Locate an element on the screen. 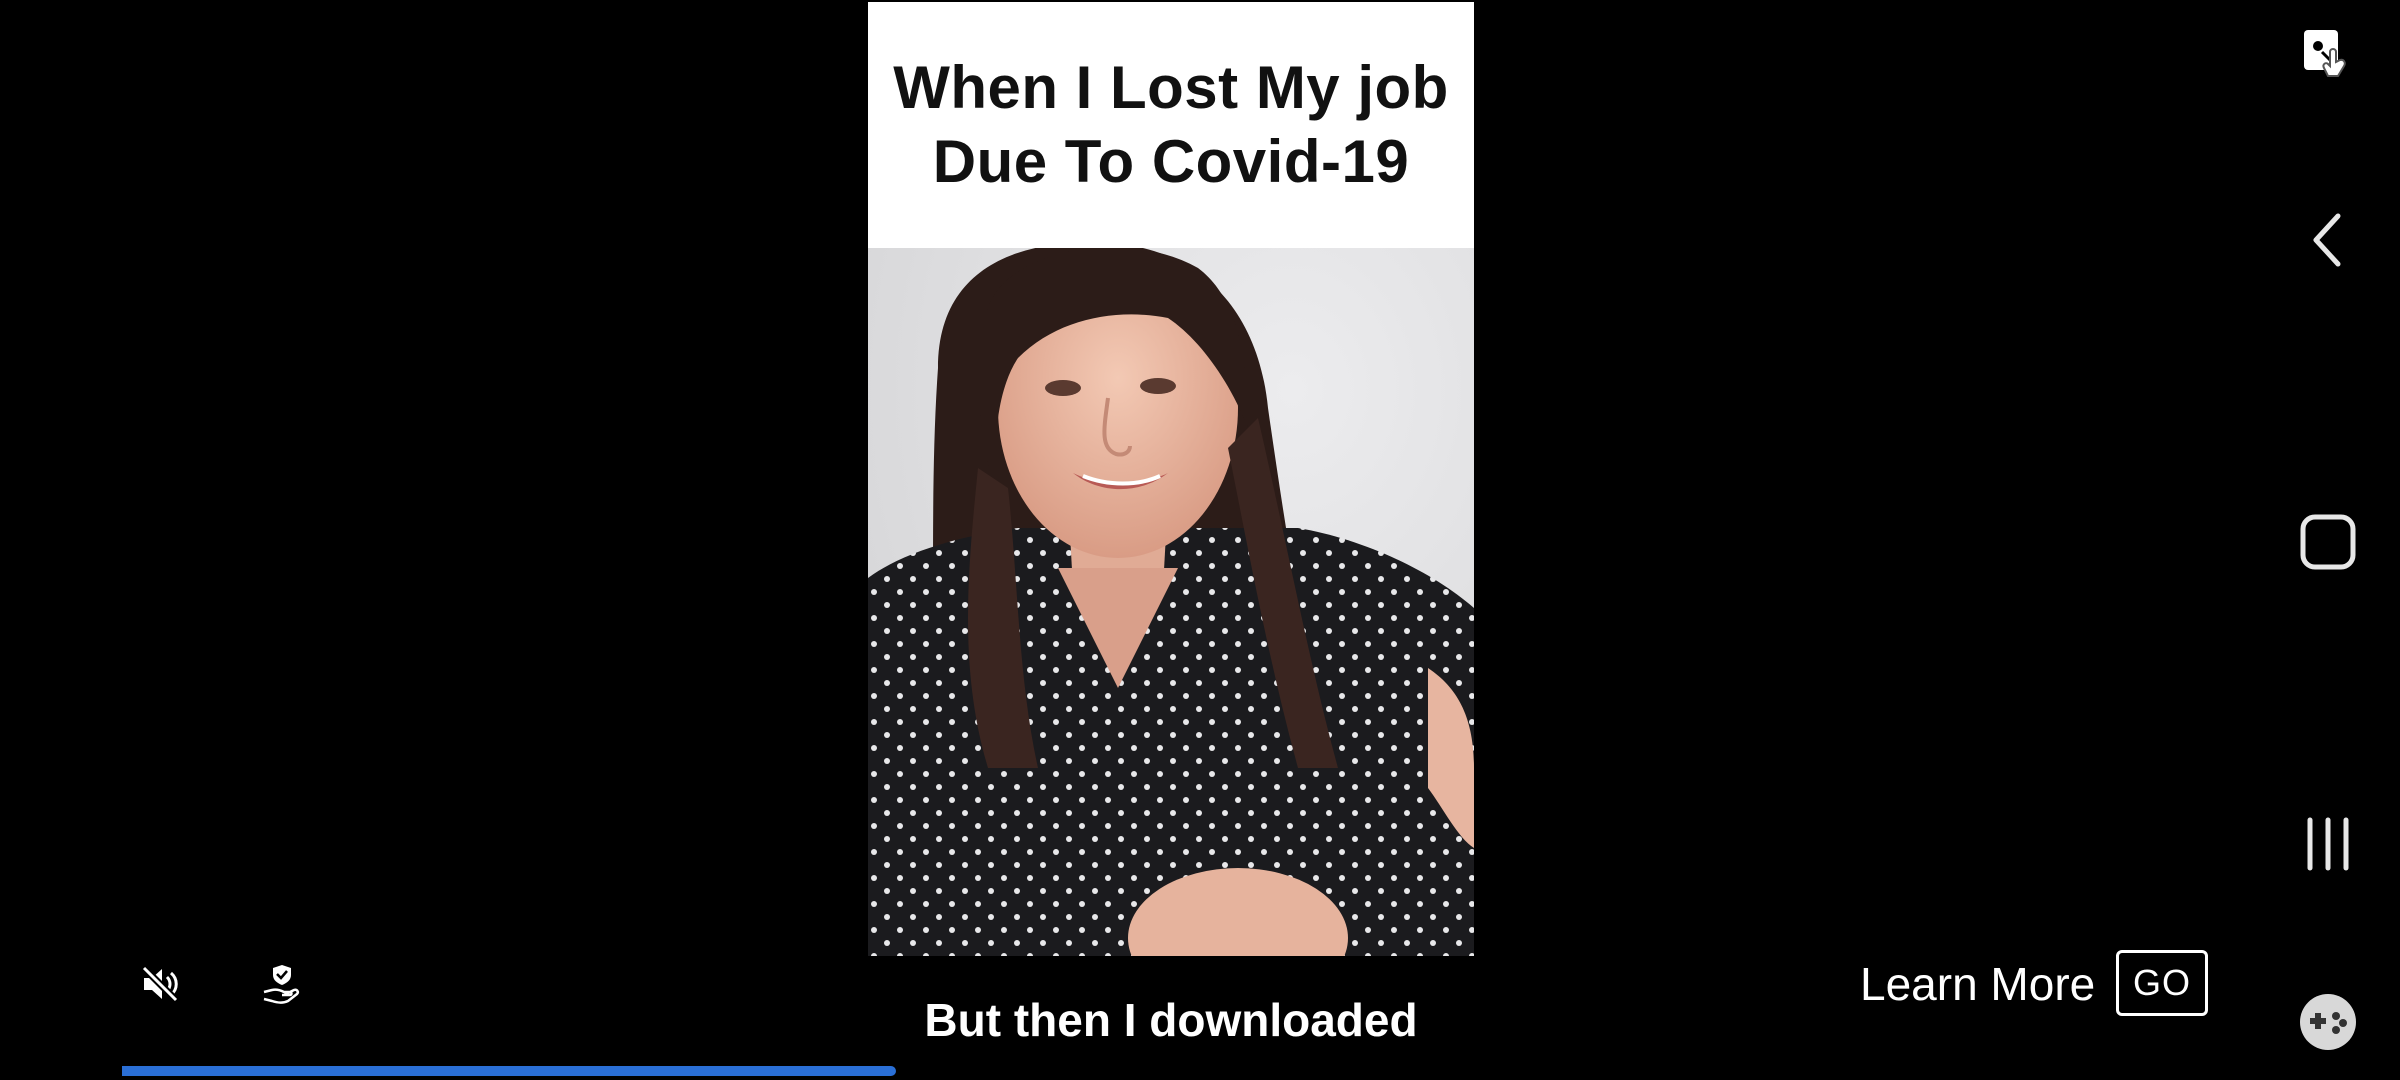 The width and height of the screenshot is (2400, 1080). home-button is located at coordinates (2328, 542).